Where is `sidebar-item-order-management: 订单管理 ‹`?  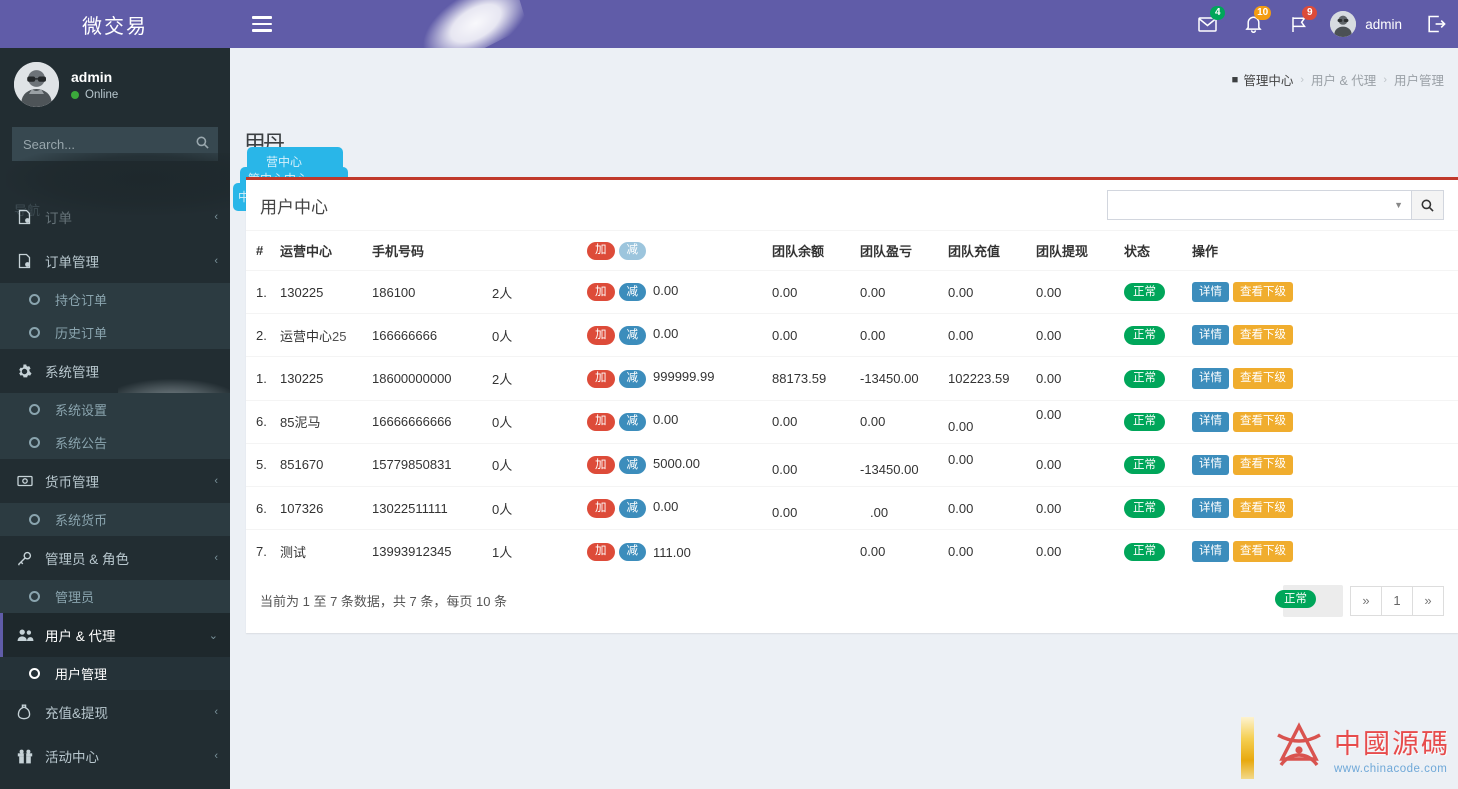
sidebar-item-order-management: 订单管理 ‹ is located at coordinates (115, 261).